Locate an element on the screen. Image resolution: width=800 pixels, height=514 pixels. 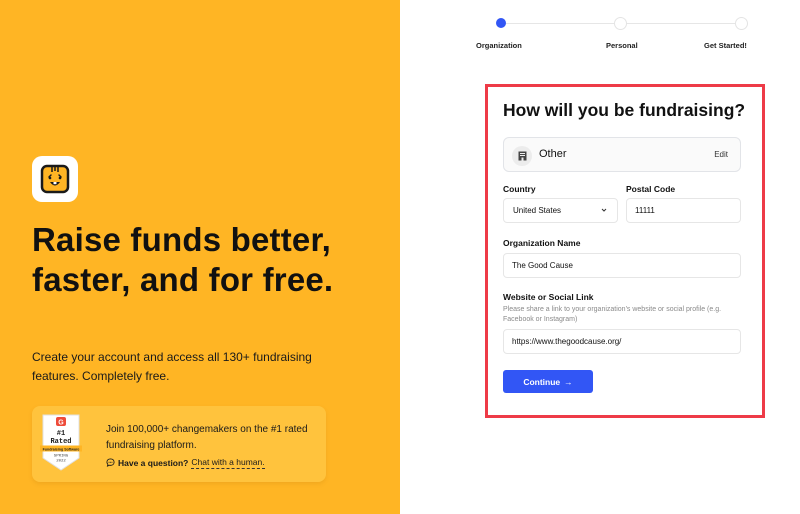
website-label: Website or Social Link is located at coordinates (548, 297).